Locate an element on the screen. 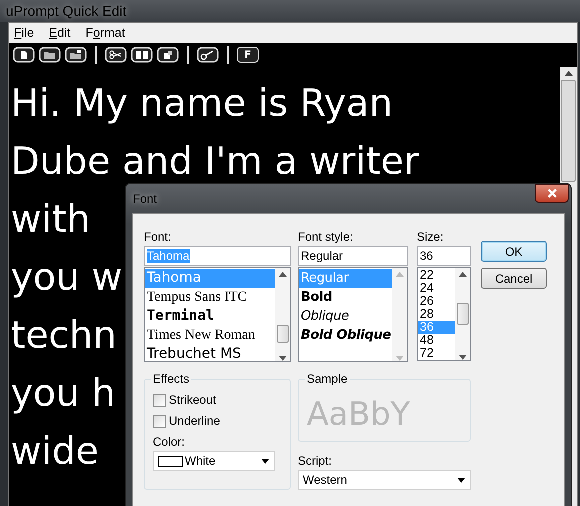  checkbox-label: Strikeout is located at coordinates (192, 400).